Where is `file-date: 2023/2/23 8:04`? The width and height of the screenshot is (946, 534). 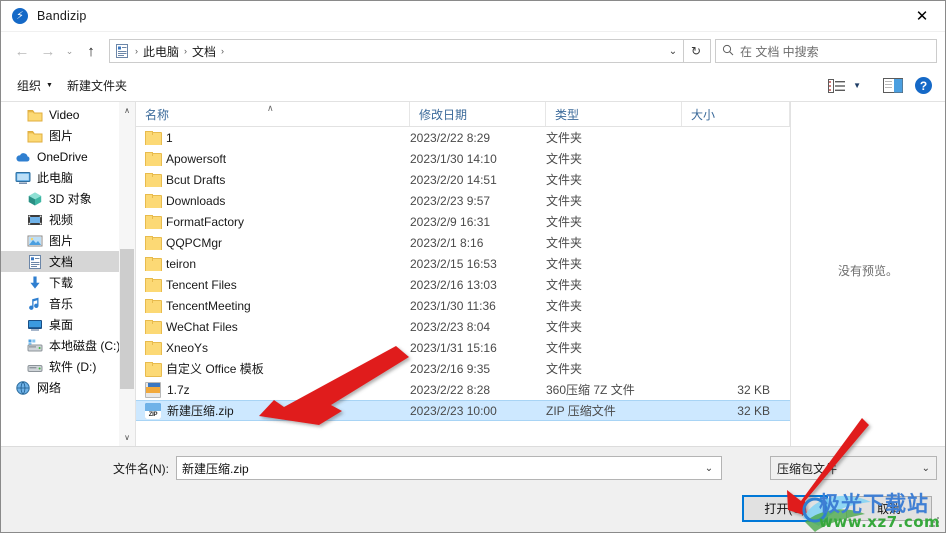
file-date: 2023/2/23 8:04 is located at coordinates (450, 326).